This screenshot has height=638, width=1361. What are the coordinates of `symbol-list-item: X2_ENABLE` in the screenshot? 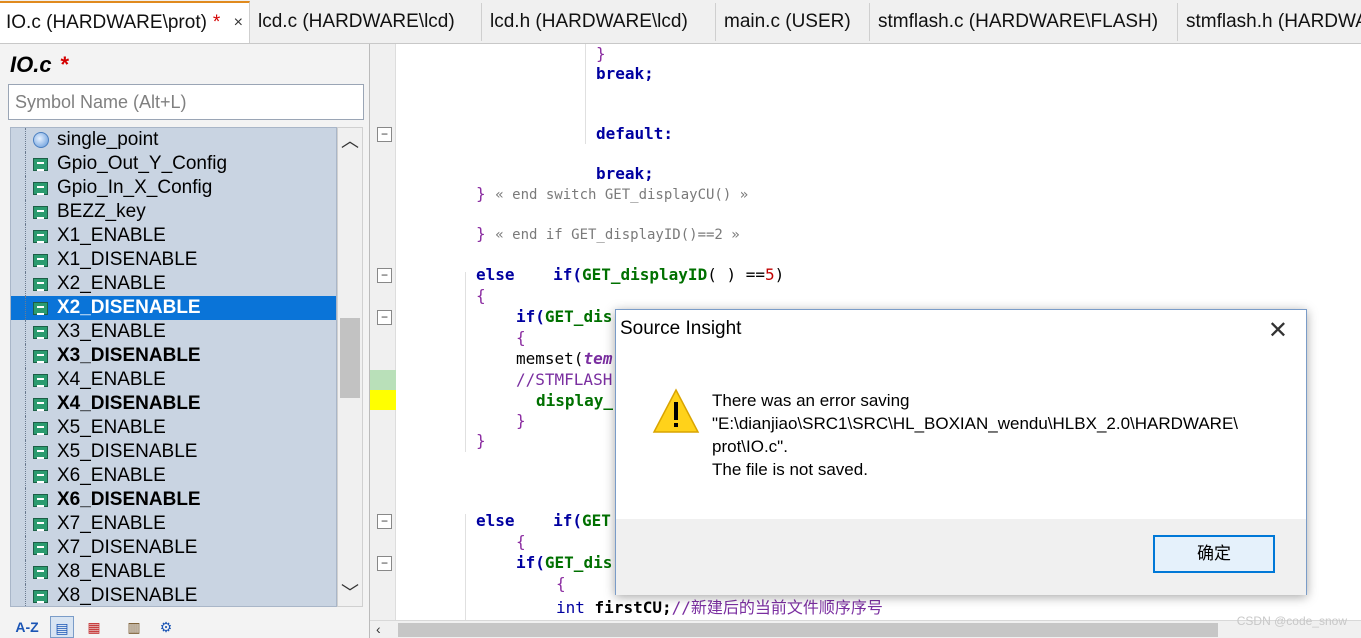 It's located at (173, 284).